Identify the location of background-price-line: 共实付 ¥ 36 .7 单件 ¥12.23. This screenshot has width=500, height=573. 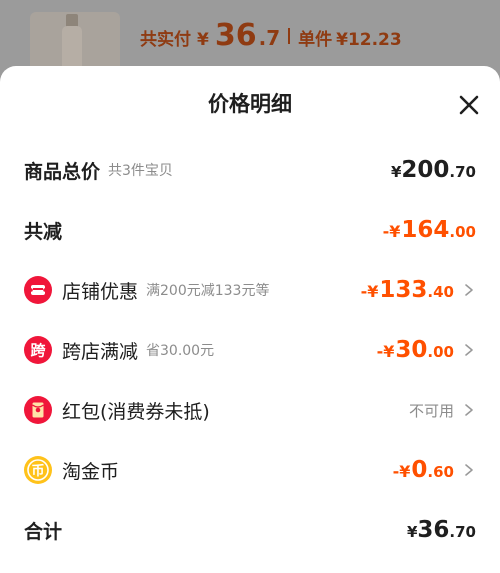
(271, 35).